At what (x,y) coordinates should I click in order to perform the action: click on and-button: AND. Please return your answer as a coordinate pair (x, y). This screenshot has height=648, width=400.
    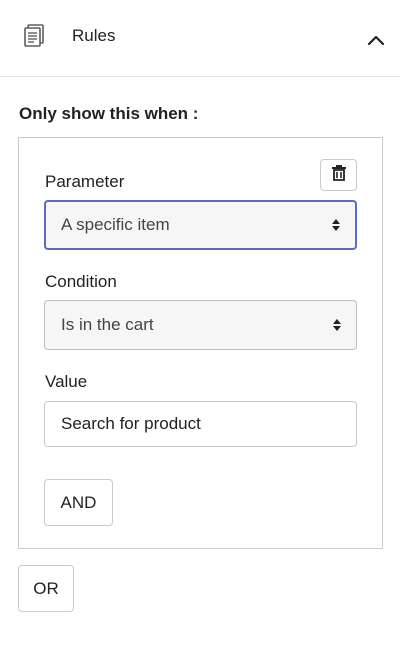
    Looking at the image, I should click on (78, 502).